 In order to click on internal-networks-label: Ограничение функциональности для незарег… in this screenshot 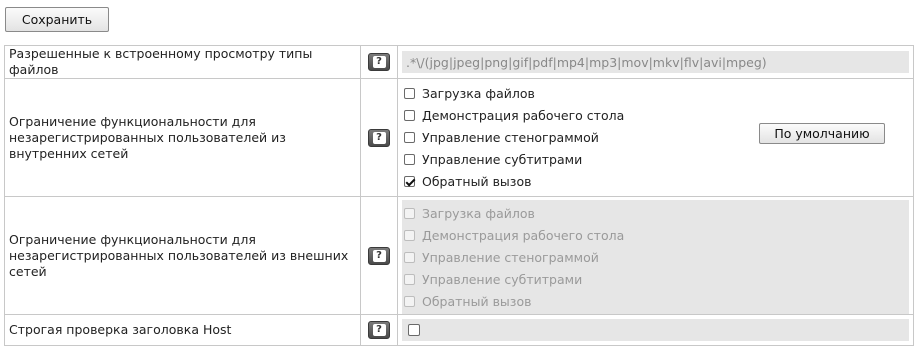, I will do `click(182, 137)`.